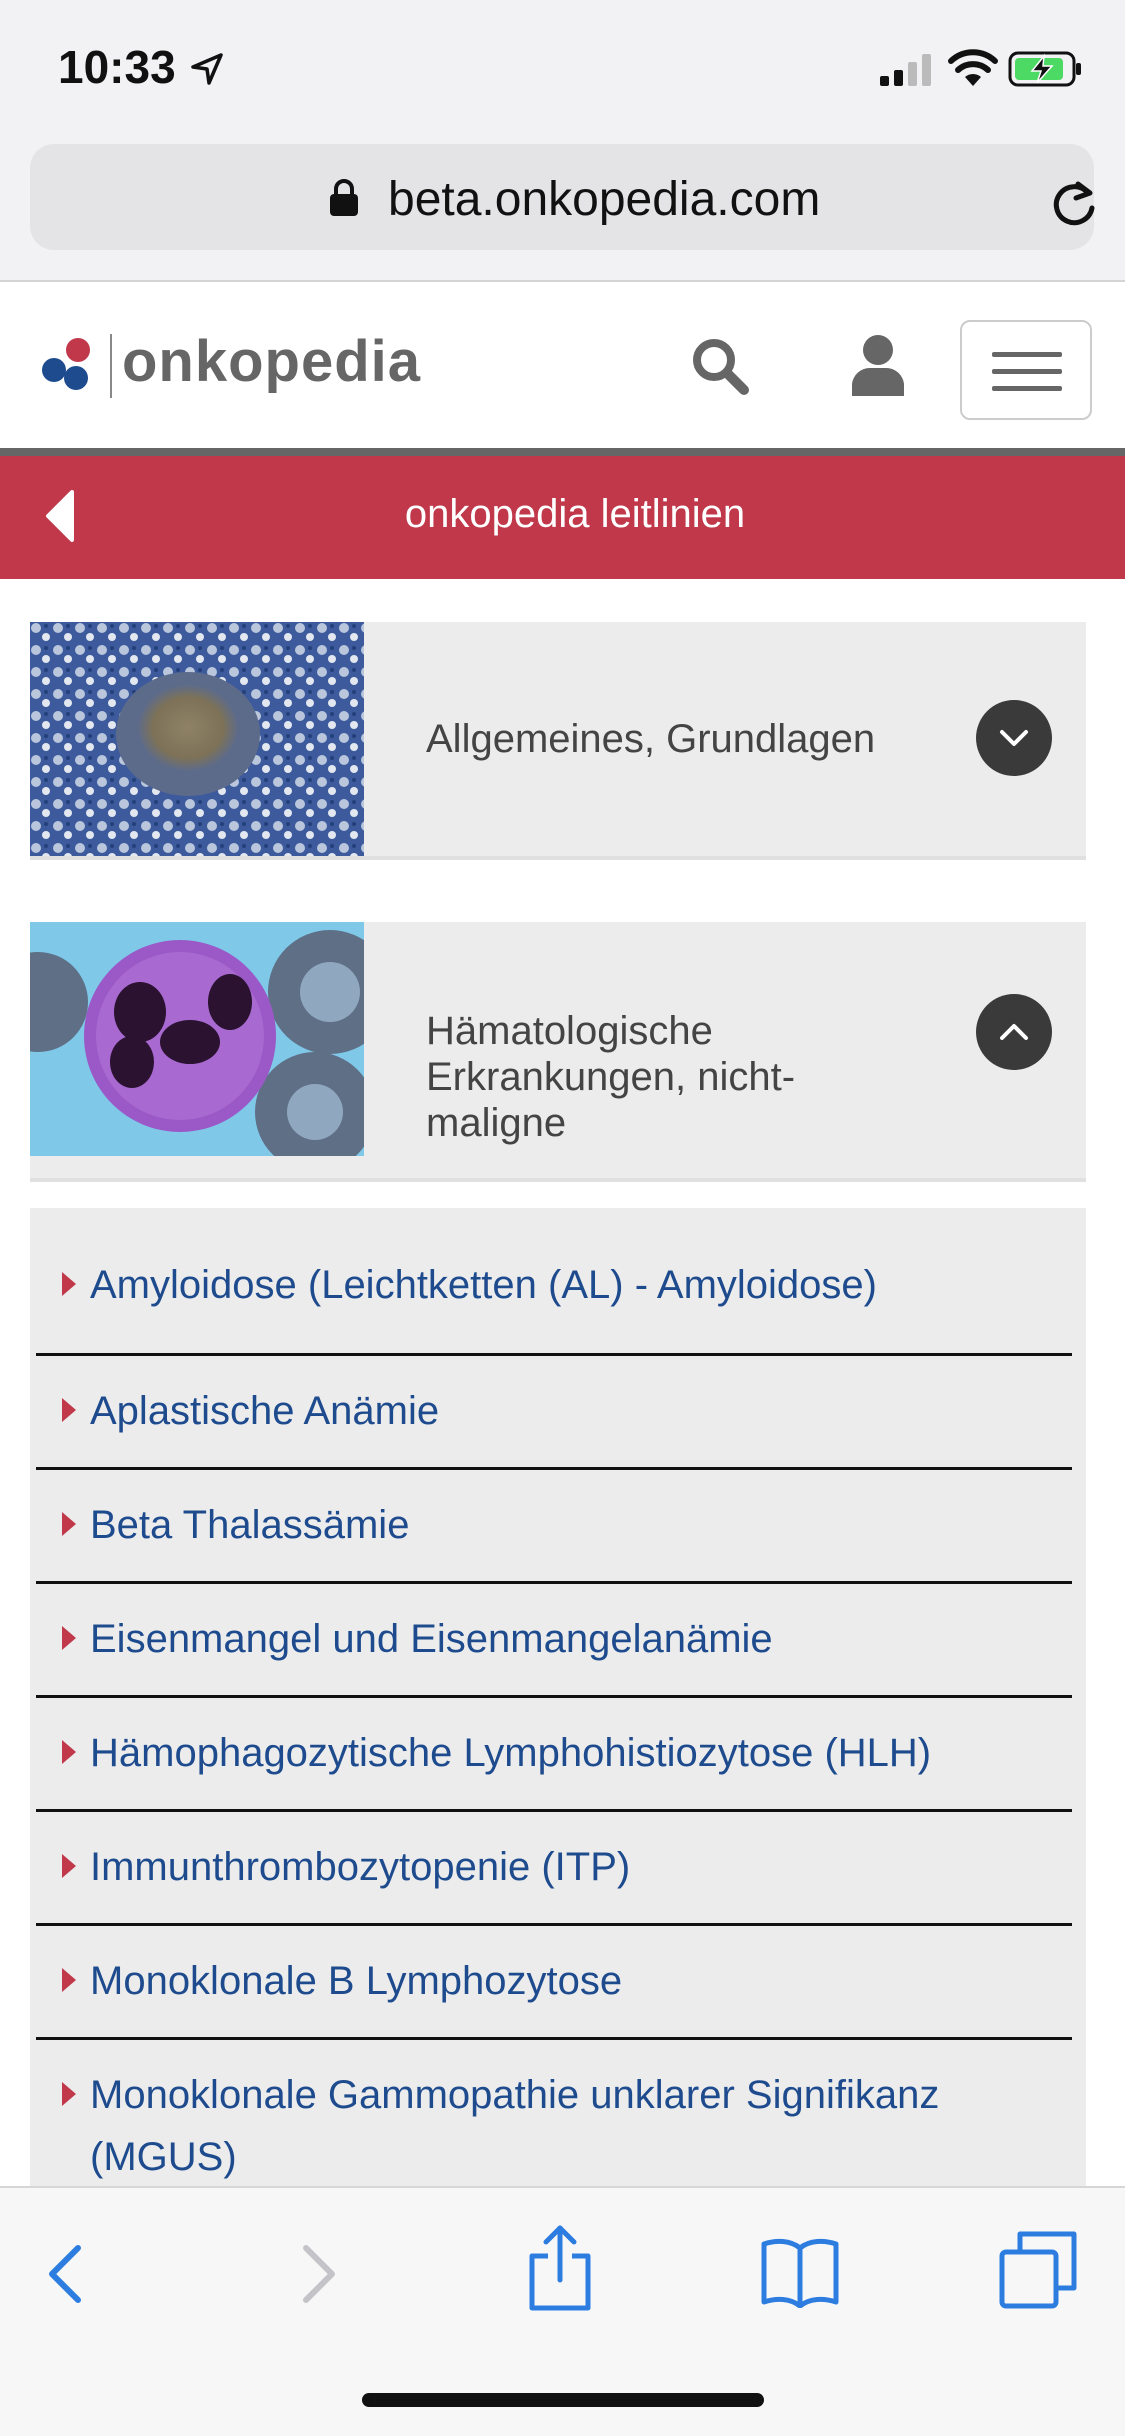 Image resolution: width=1125 pixels, height=2436 pixels. I want to click on list-item-link: Eisenmangel und Eisenmangelanämie, so click(570, 1639).